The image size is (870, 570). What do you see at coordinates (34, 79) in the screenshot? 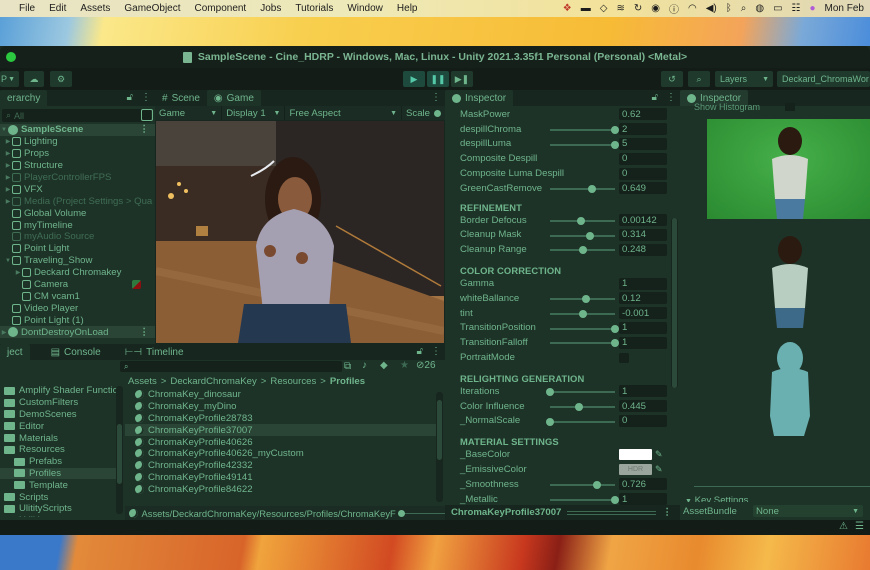
I see `cloud-button: ☁` at bounding box center [34, 79].